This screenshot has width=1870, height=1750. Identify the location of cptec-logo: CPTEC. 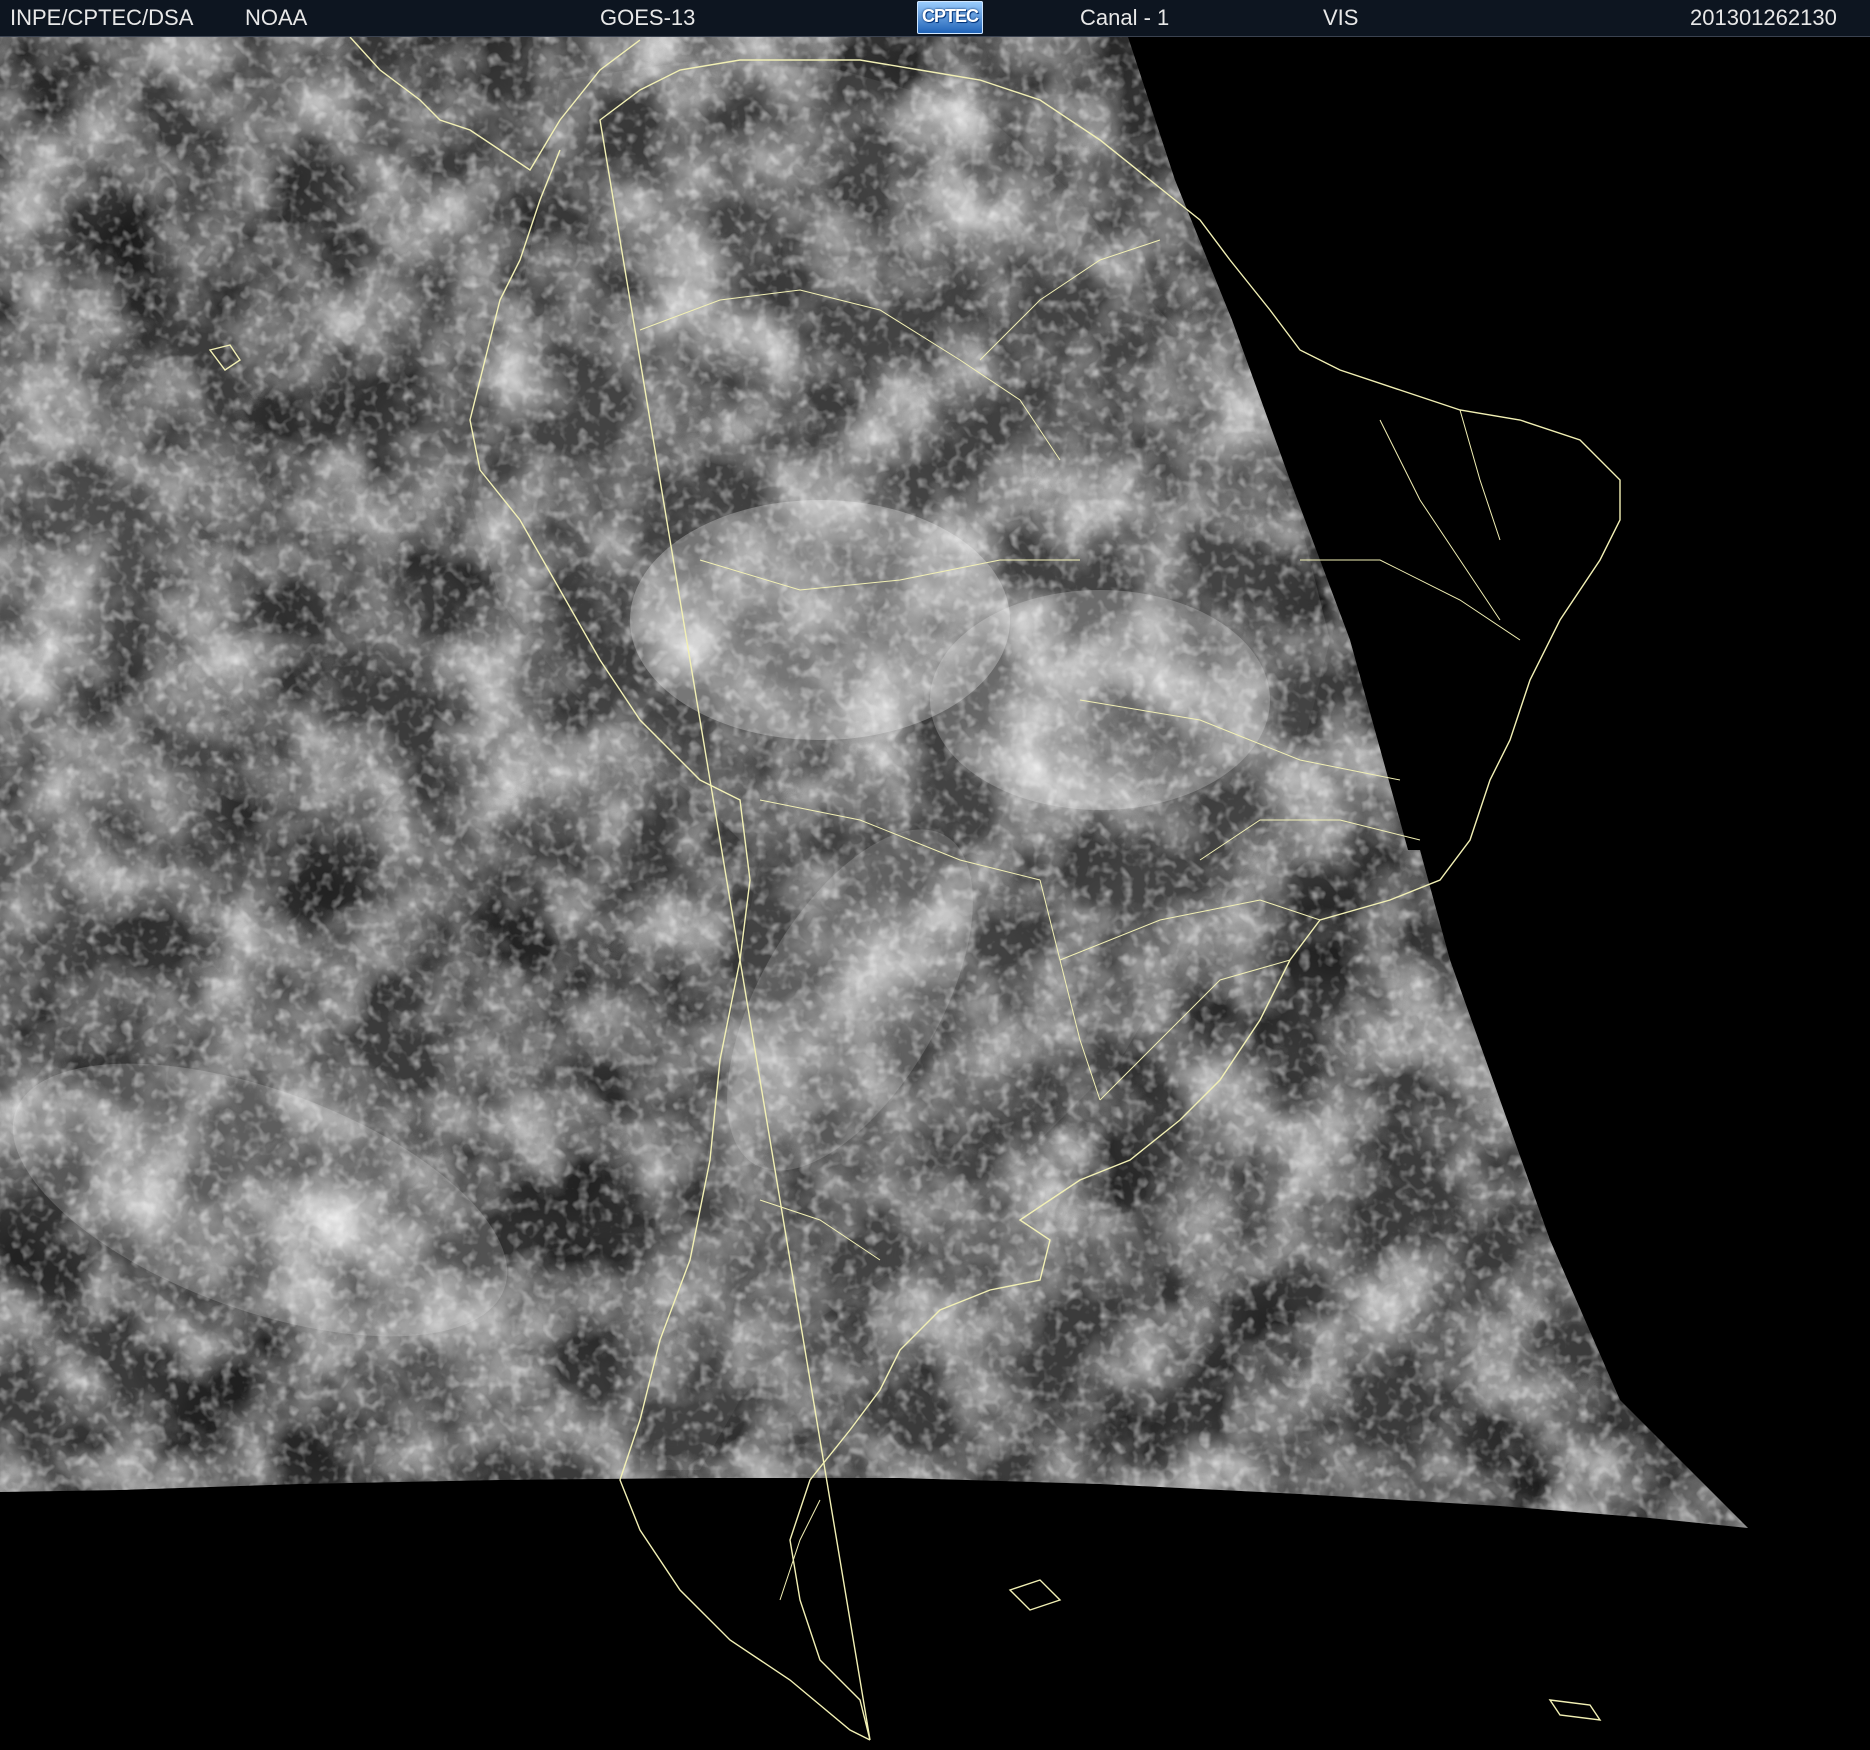
(950, 17).